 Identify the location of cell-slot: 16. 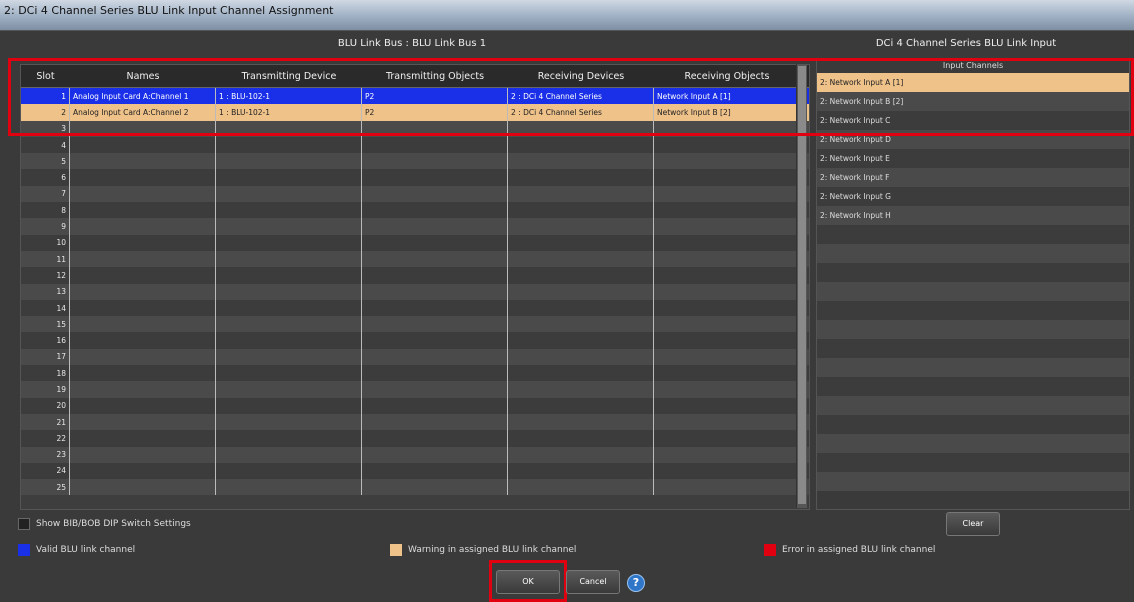
(45, 340).